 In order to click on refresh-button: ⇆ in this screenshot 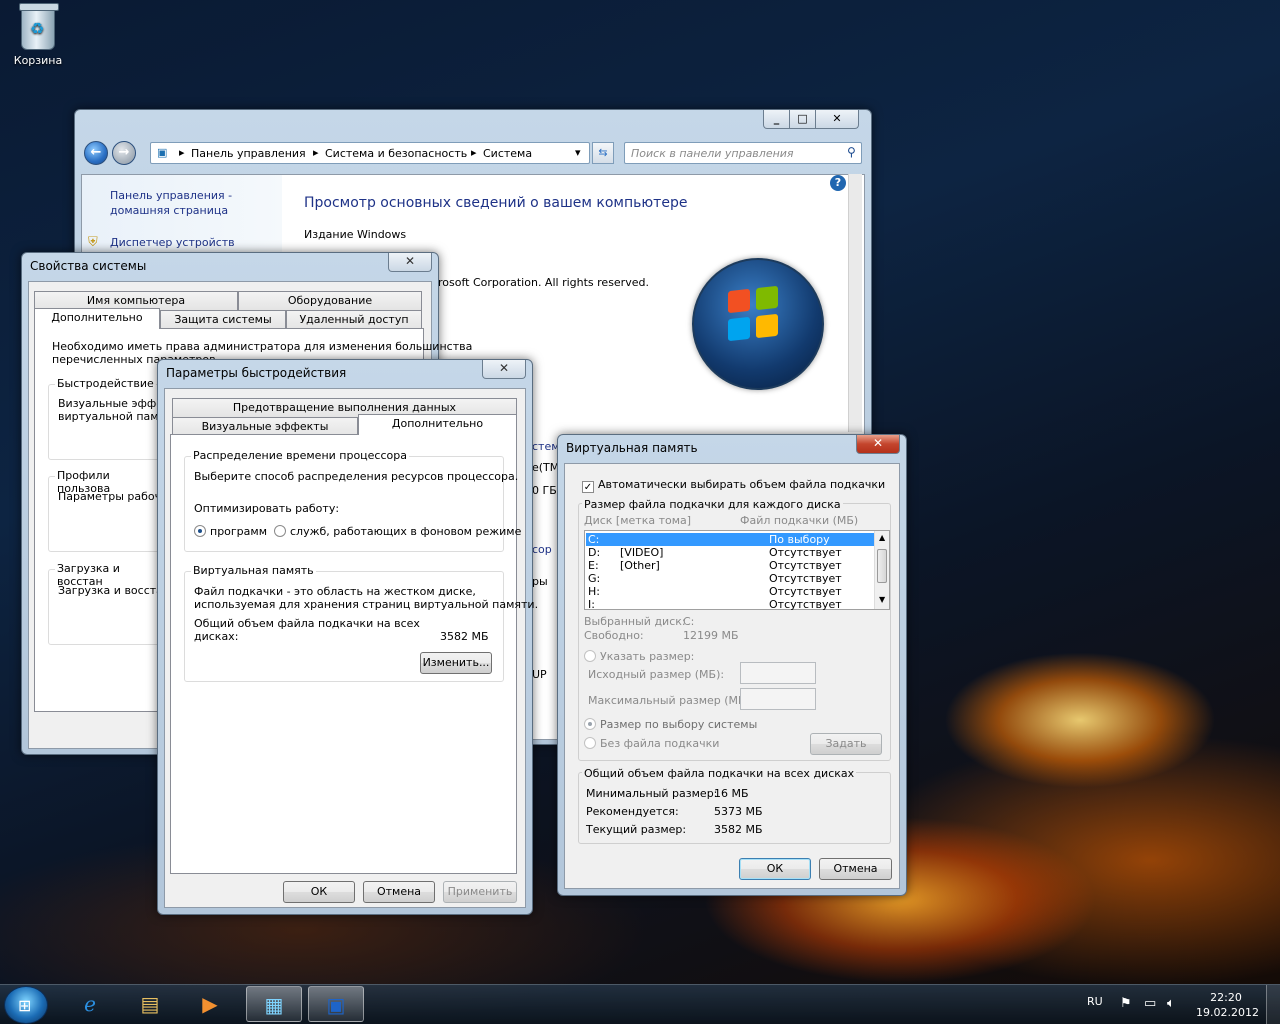, I will do `click(603, 153)`.